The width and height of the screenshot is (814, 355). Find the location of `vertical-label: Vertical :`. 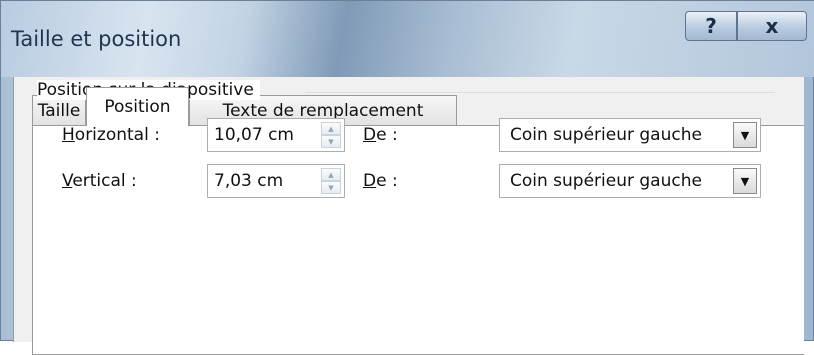

vertical-label: Vertical : is located at coordinates (99, 181).